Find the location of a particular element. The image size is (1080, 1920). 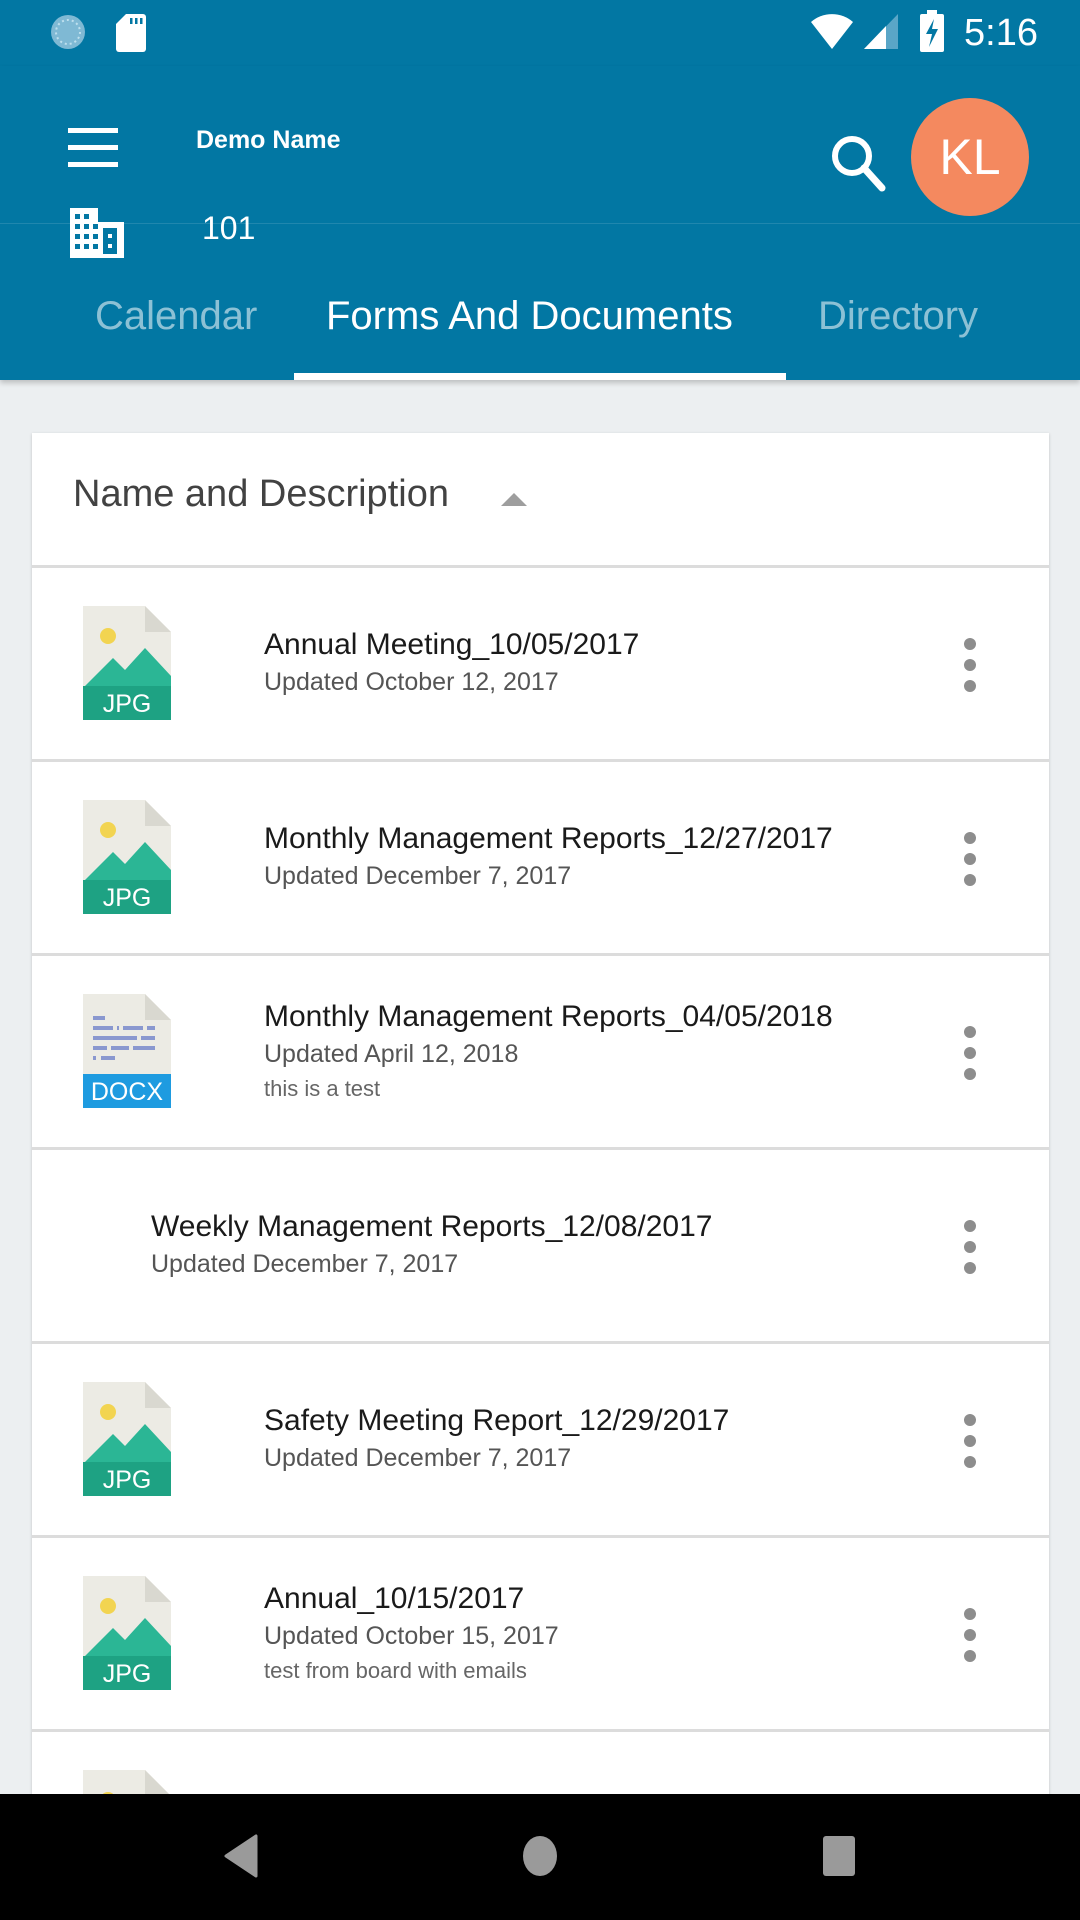

sort-ascending-icon is located at coordinates (514, 499).